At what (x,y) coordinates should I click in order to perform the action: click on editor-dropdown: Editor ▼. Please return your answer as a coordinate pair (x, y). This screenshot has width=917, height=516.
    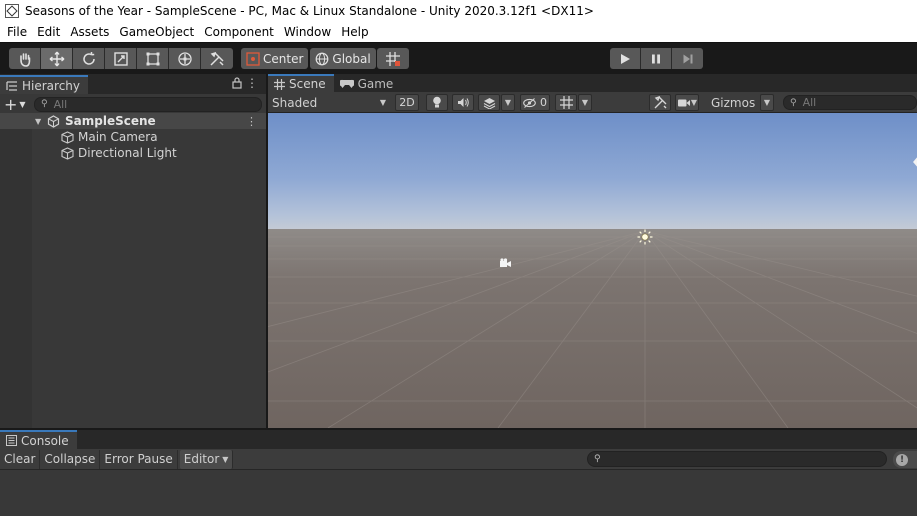
    Looking at the image, I should click on (206, 459).